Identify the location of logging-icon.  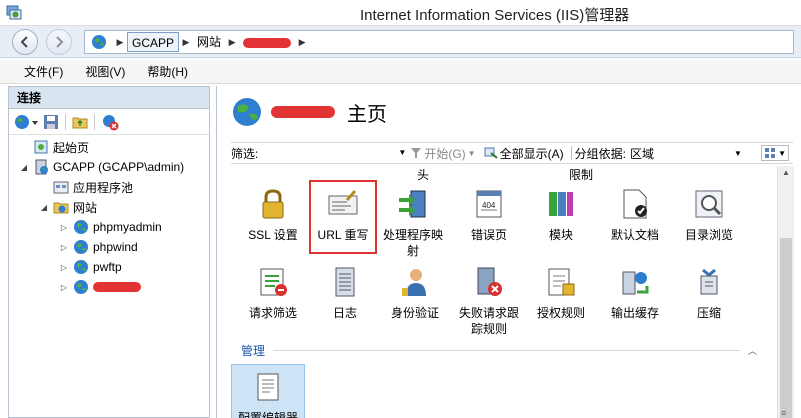
(345, 282).